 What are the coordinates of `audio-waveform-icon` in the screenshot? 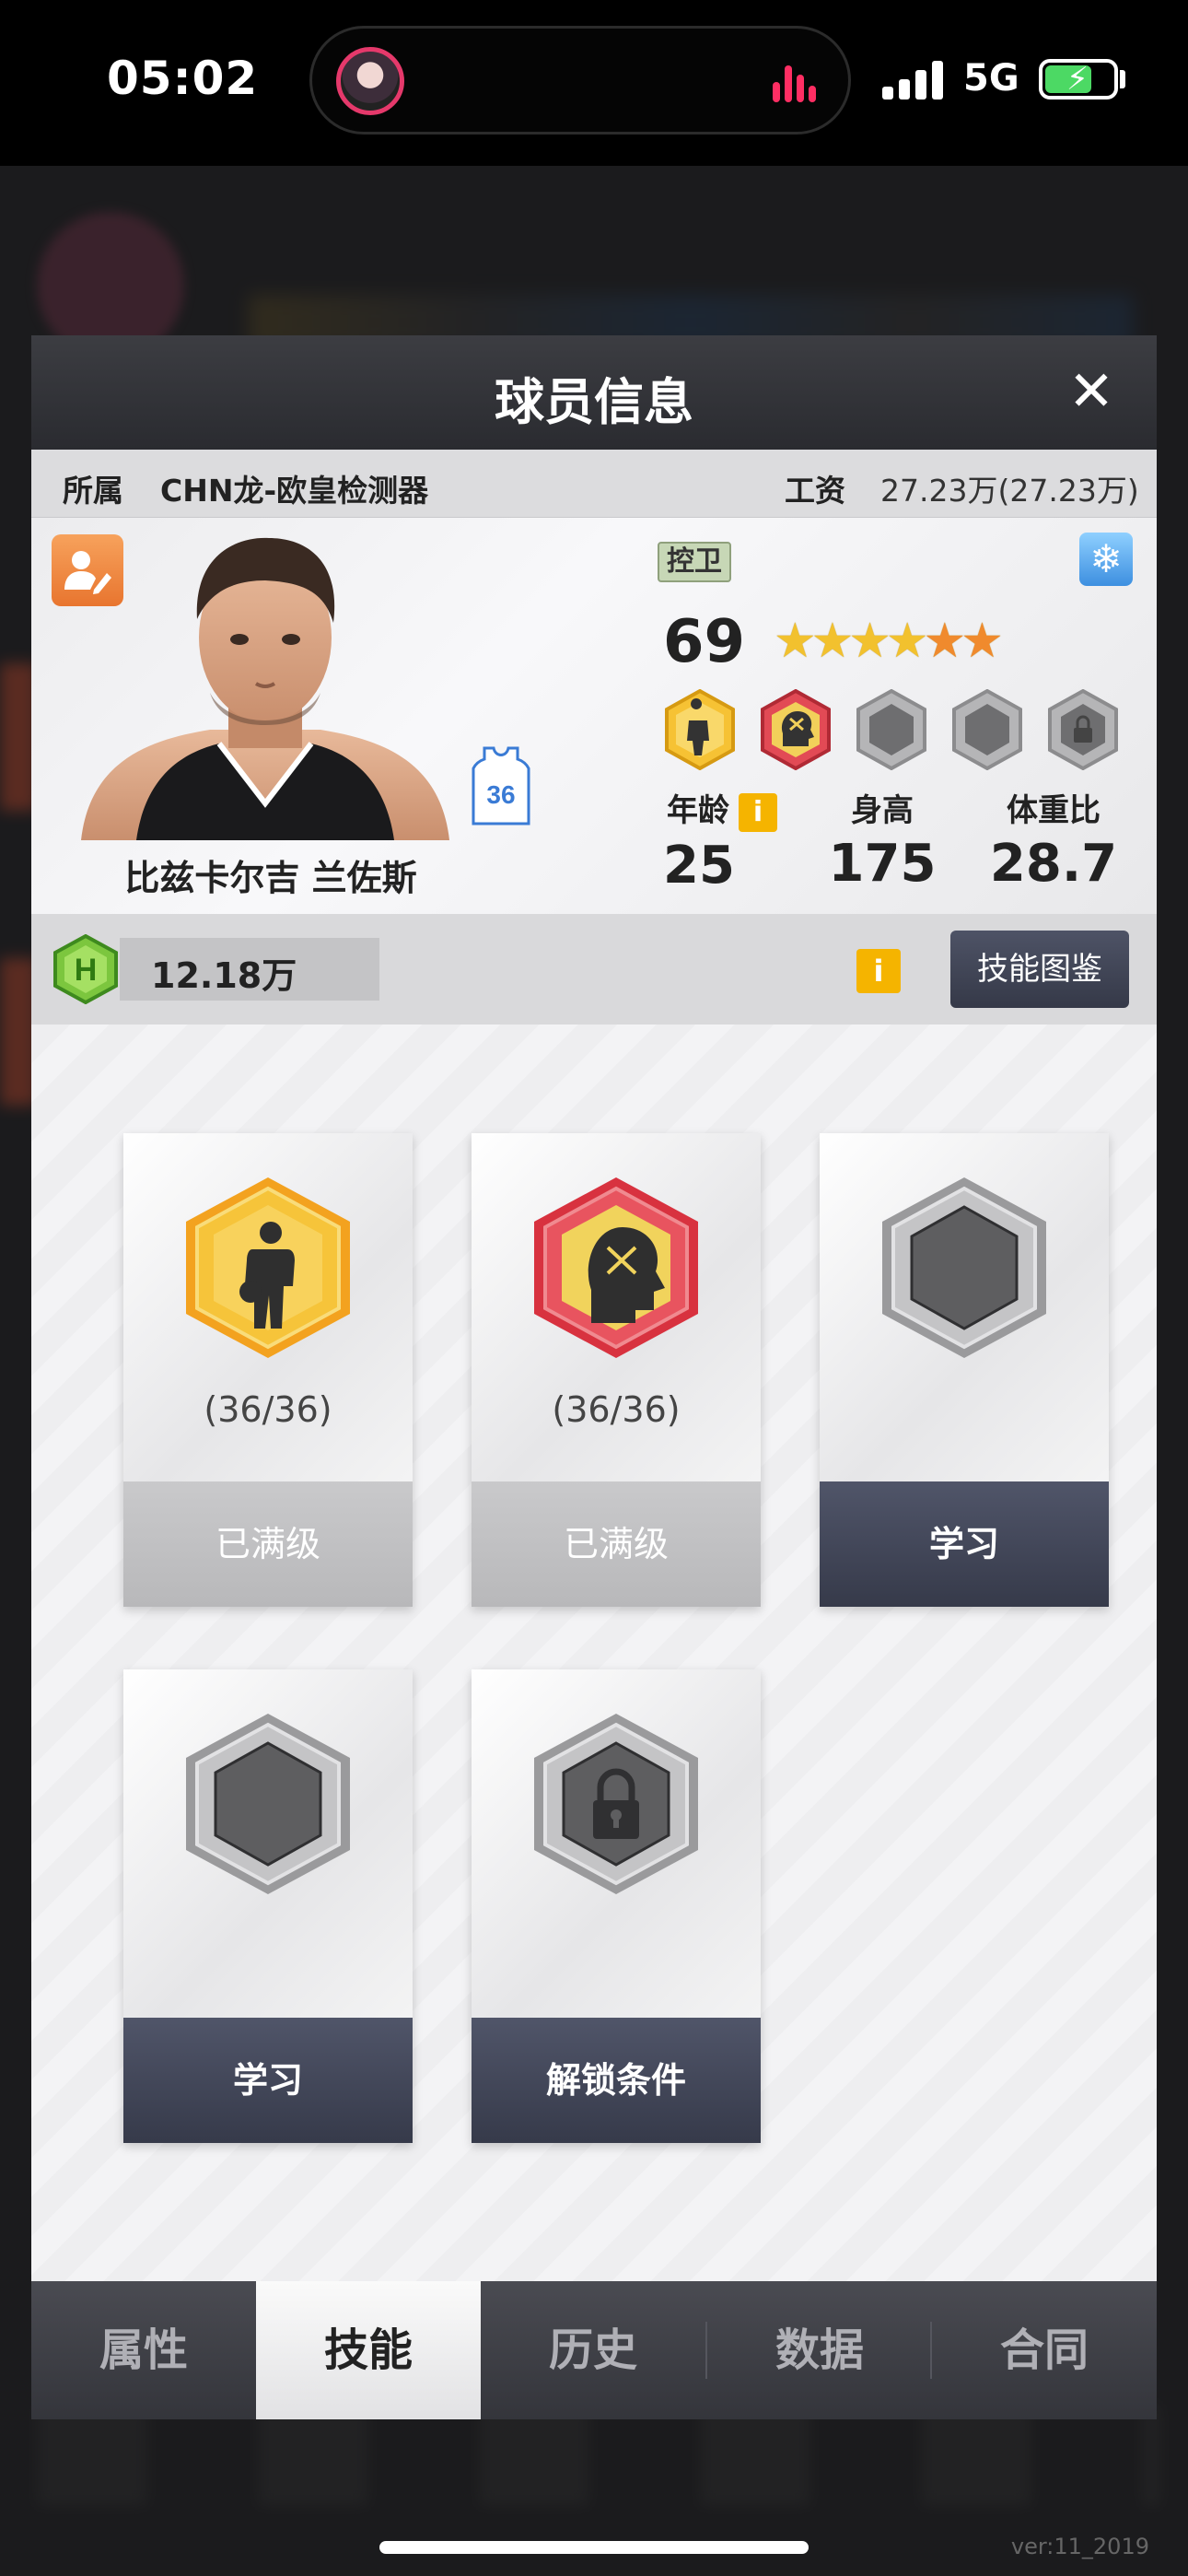 It's located at (794, 81).